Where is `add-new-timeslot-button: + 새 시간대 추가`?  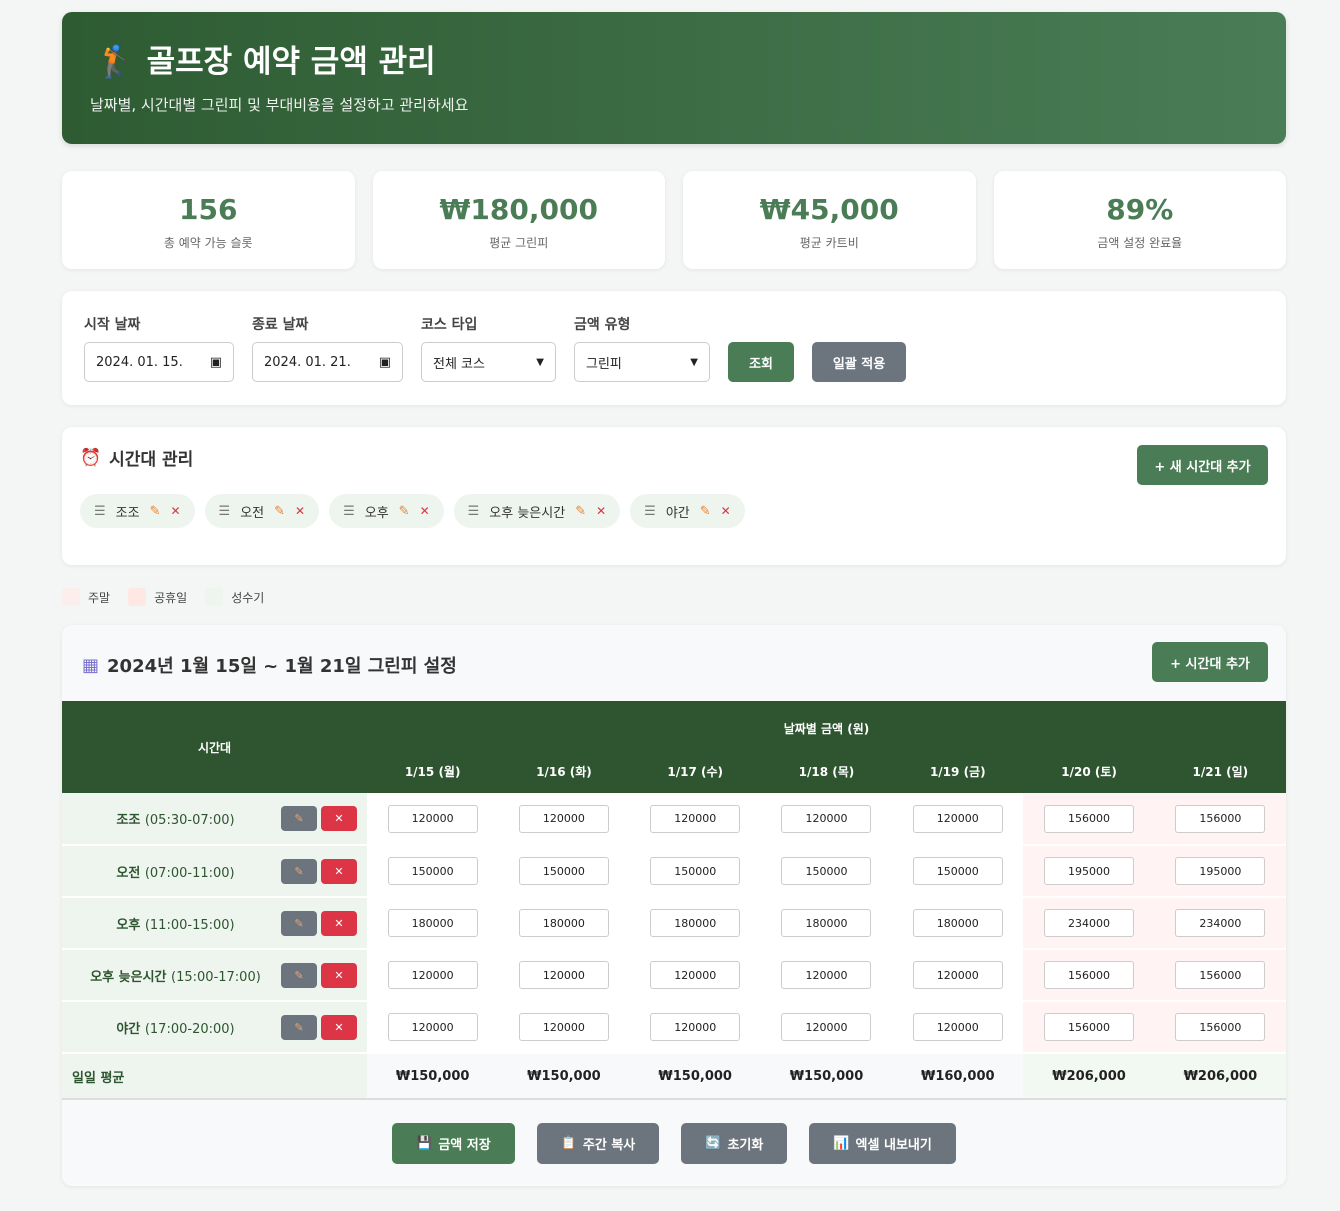 add-new-timeslot-button: + 새 시간대 추가 is located at coordinates (1202, 465).